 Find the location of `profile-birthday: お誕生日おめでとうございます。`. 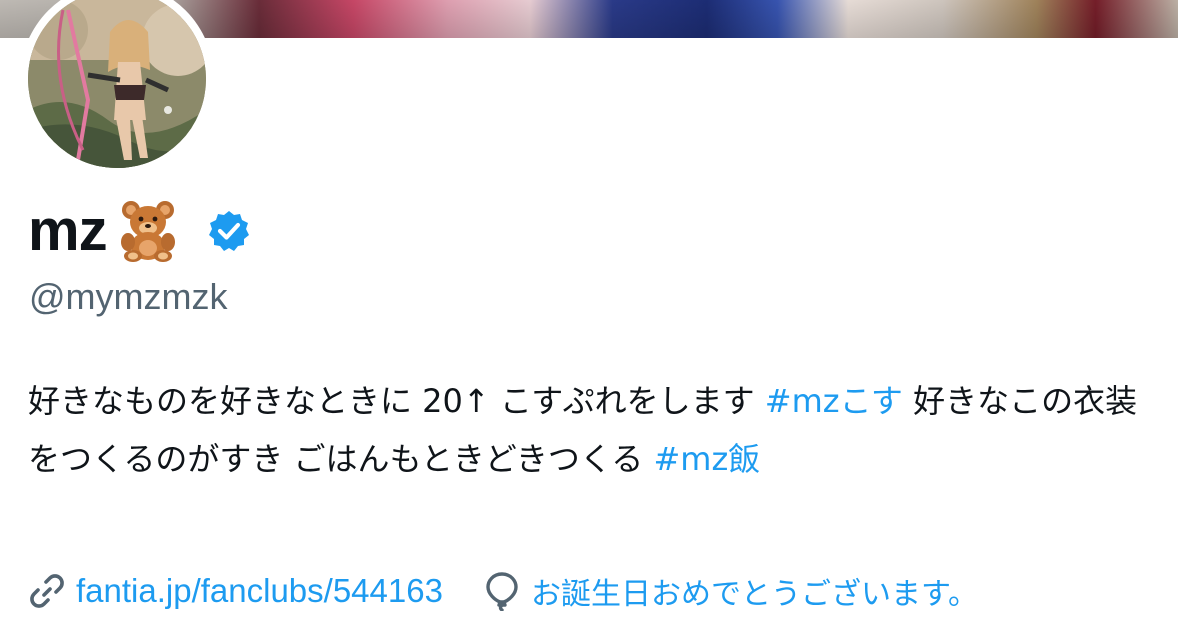

profile-birthday: お誕生日おめでとうございます。 is located at coordinates (730, 591).